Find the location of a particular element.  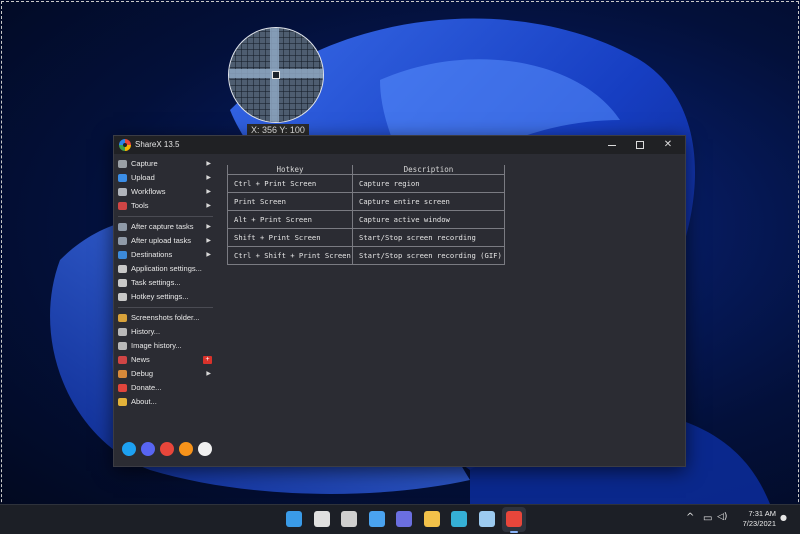

clock-time: 7:31 AM is located at coordinates (762, 513).